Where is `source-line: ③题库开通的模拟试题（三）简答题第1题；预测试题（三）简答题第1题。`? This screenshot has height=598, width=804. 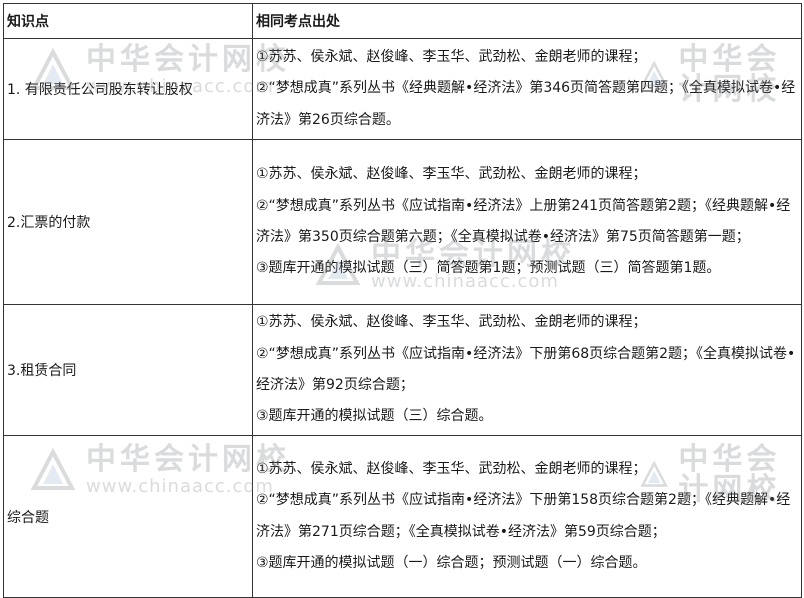
source-line: ③题库开通的模拟试题（三）简答题第1题；预测试题（三）简答题第1题。 is located at coordinates (488, 268).